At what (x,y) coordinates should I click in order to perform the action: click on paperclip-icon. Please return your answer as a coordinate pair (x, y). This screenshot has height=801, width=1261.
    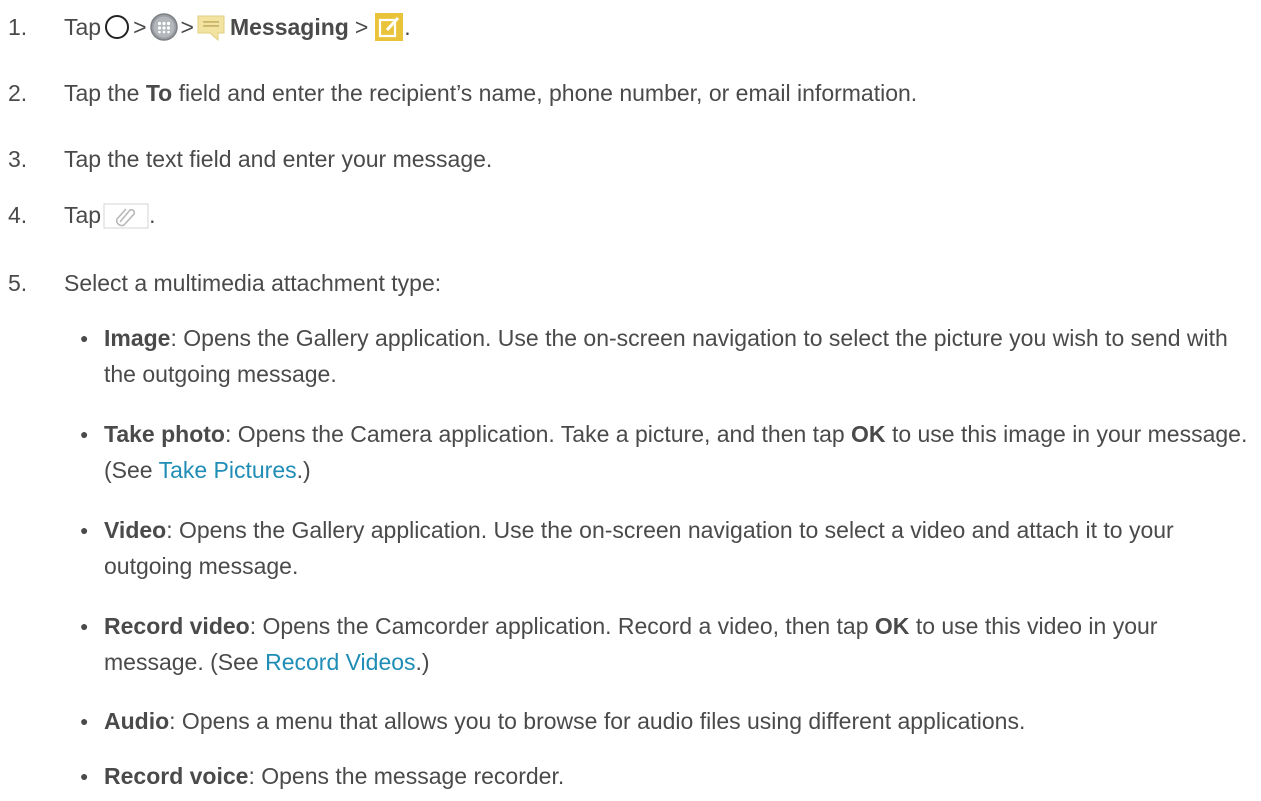
    Looking at the image, I should click on (126, 215).